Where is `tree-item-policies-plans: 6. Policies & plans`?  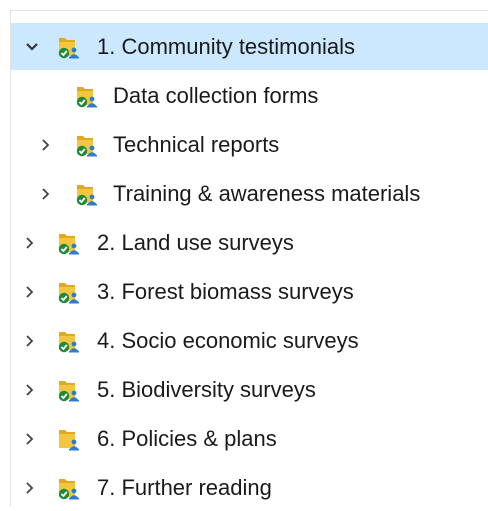
tree-item-policies-plans: 6. Policies & plans is located at coordinates (249, 438).